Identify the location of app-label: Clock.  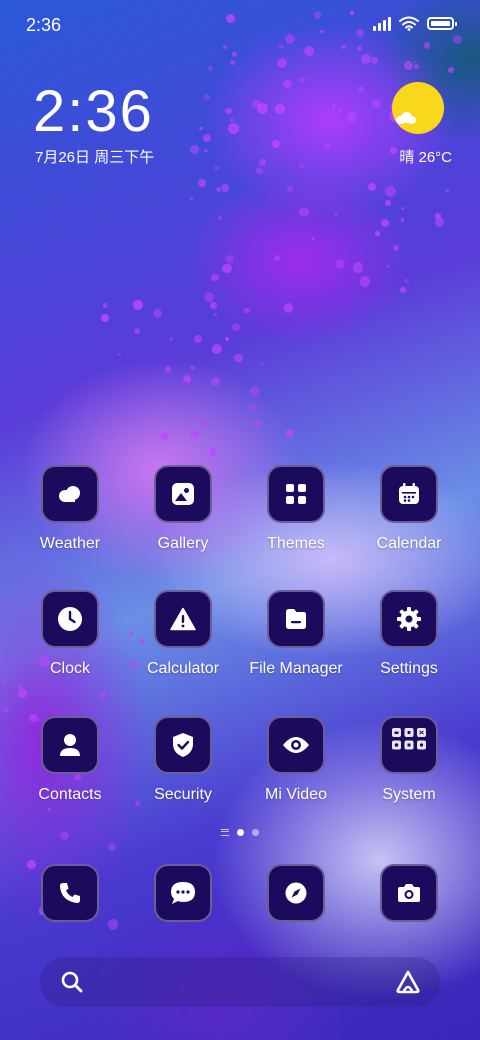
(69, 668).